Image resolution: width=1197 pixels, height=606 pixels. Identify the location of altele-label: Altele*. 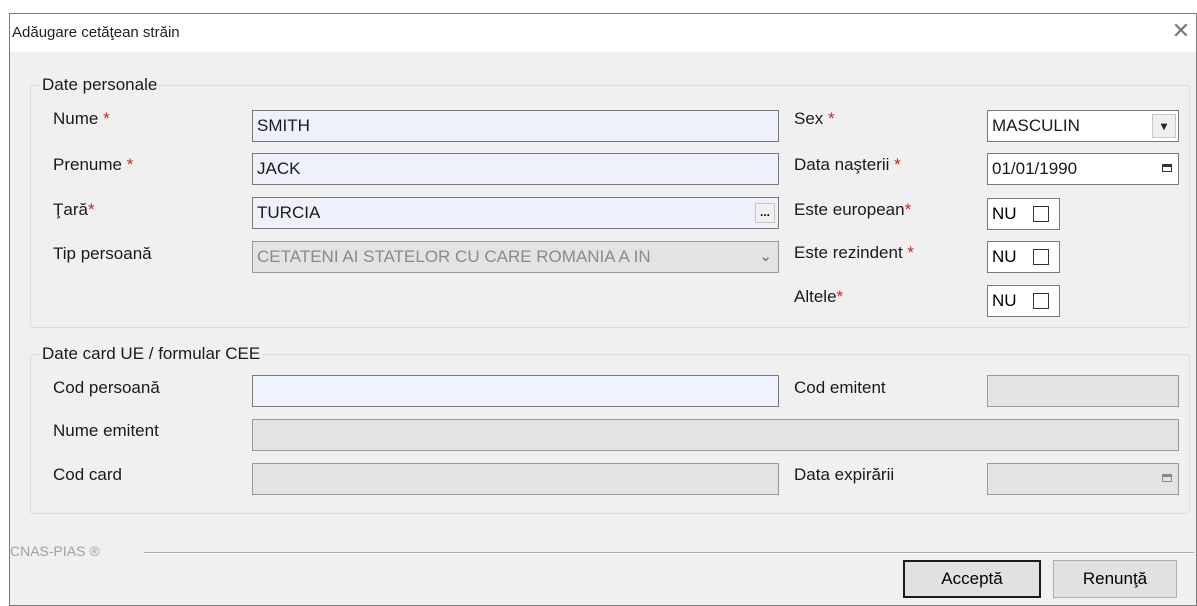
(819, 296).